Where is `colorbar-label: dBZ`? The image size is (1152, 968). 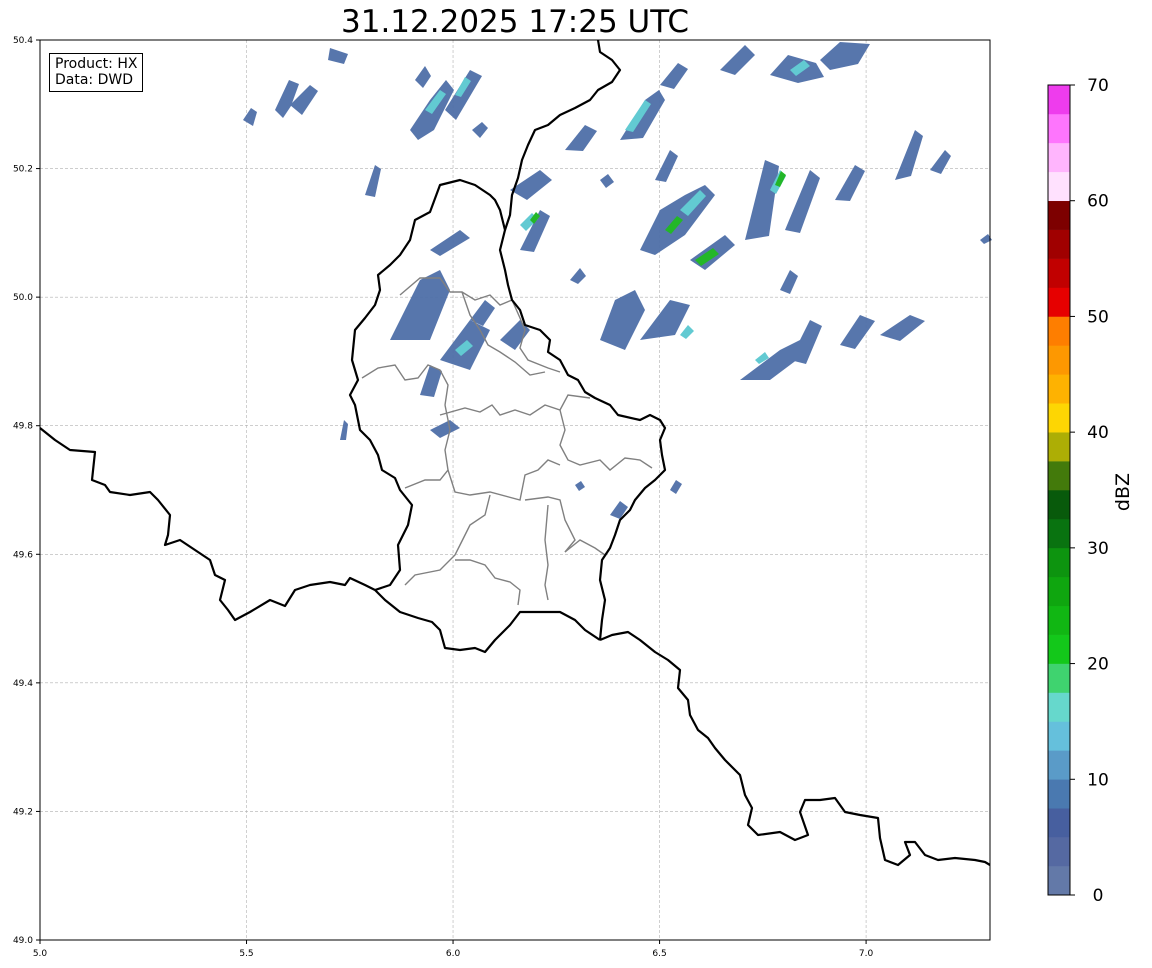 colorbar-label: dBZ is located at coordinates (1123, 492).